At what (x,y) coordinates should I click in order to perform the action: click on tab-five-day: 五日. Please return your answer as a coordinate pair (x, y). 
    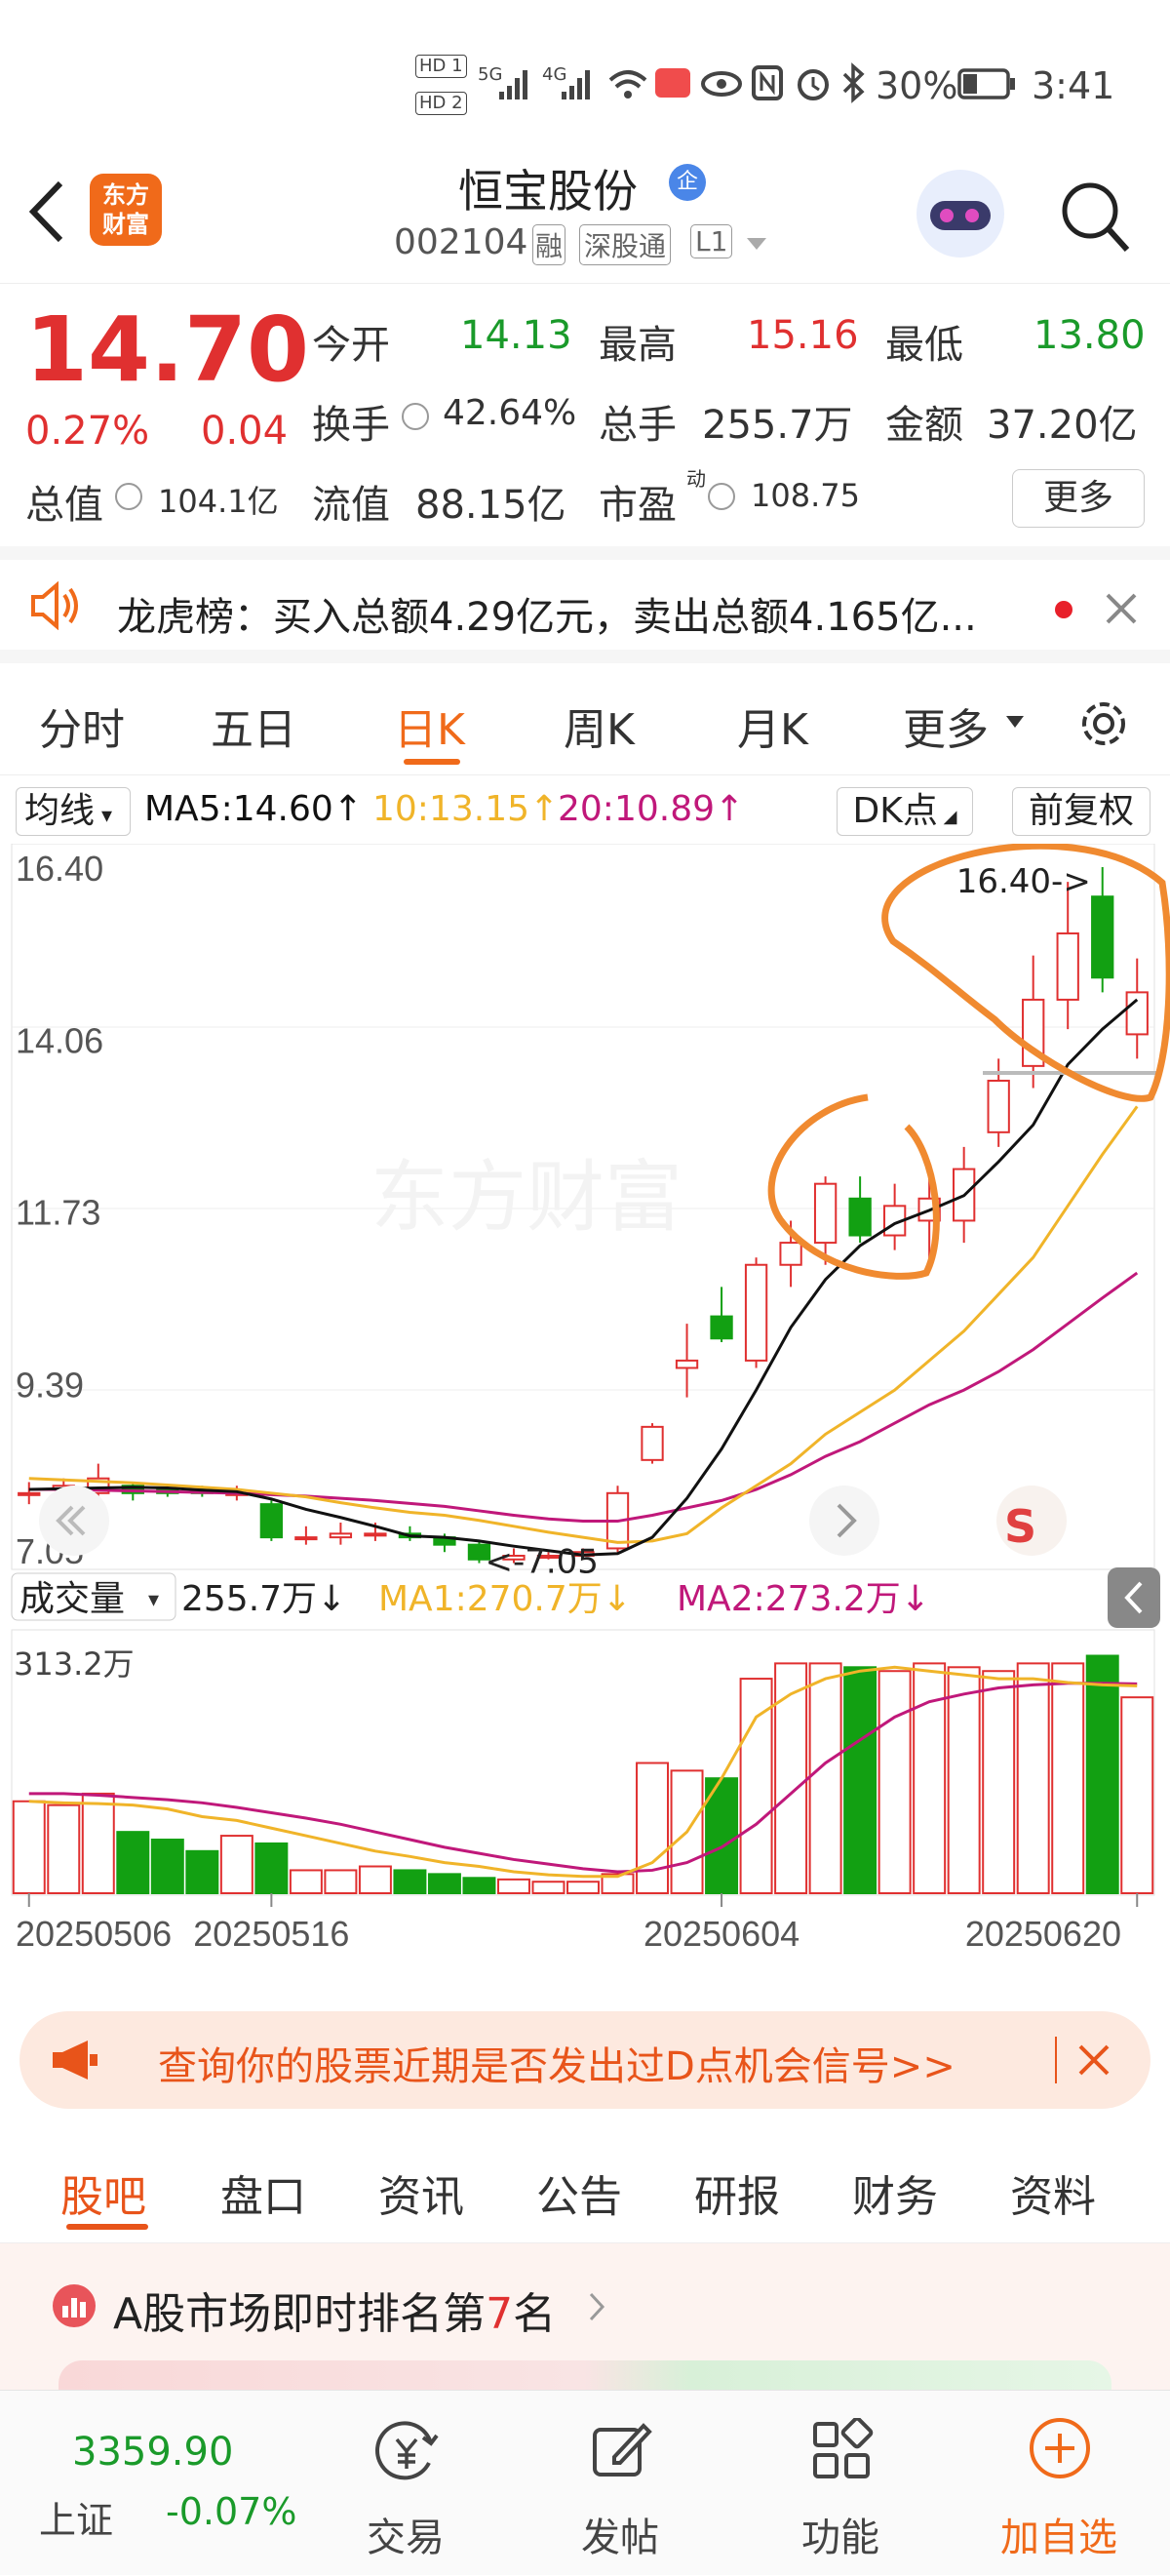
    Looking at the image, I should click on (253, 725).